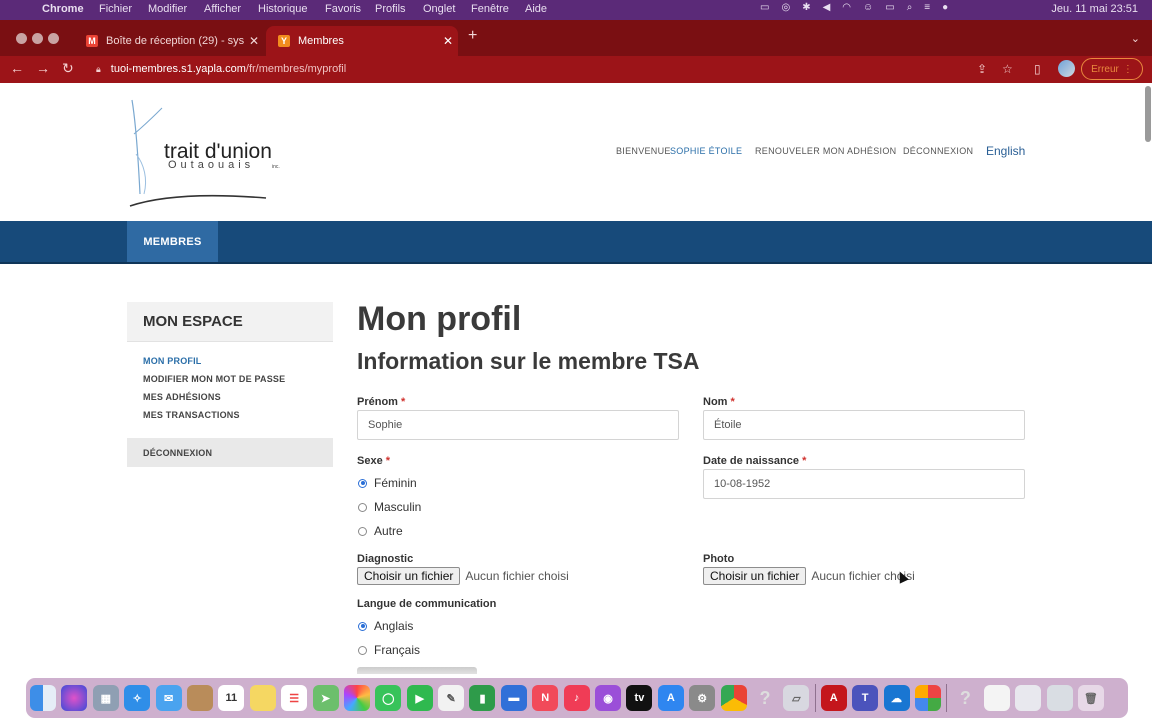 This screenshot has height=720, width=1152. What do you see at coordinates (53, 38) in the screenshot?
I see `window-zoom-icon` at bounding box center [53, 38].